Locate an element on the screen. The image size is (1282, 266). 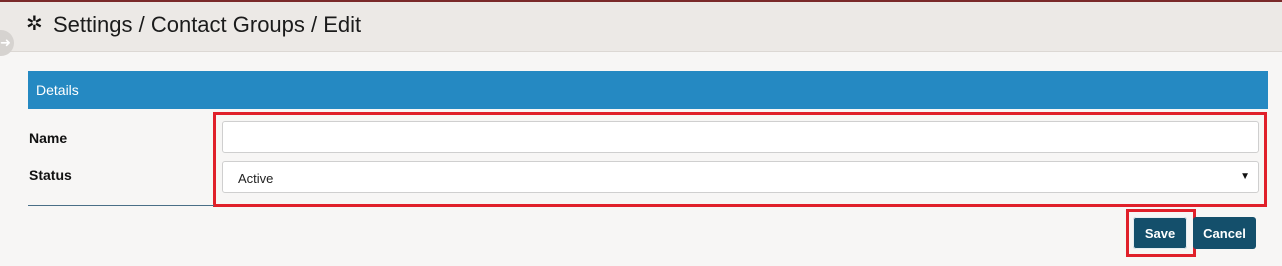
name-input is located at coordinates (740, 137).